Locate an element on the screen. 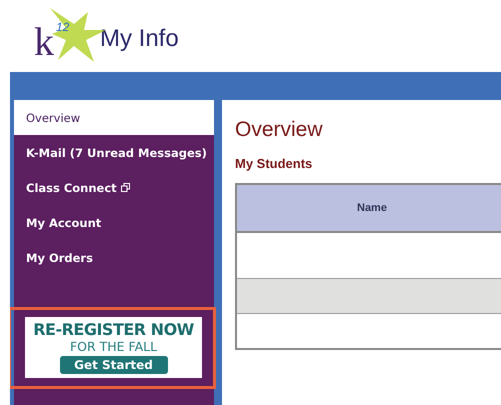 The width and height of the screenshot is (501, 405). sidebar-item: Overview is located at coordinates (114, 117).